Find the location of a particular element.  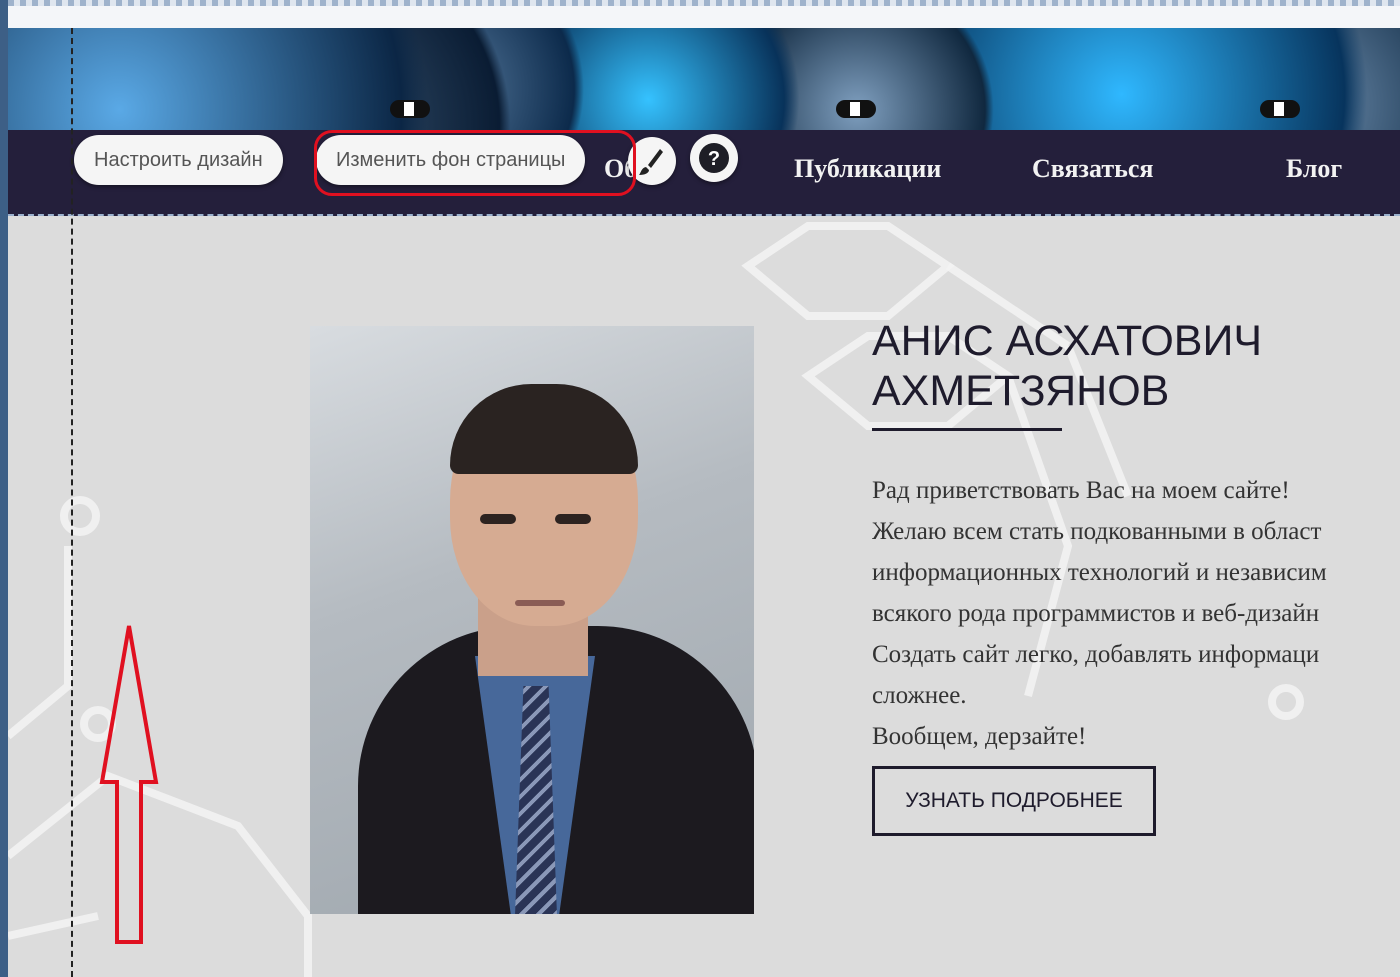

name-line: АХМЕТЗЯНОВ is located at coordinates (1021, 391).